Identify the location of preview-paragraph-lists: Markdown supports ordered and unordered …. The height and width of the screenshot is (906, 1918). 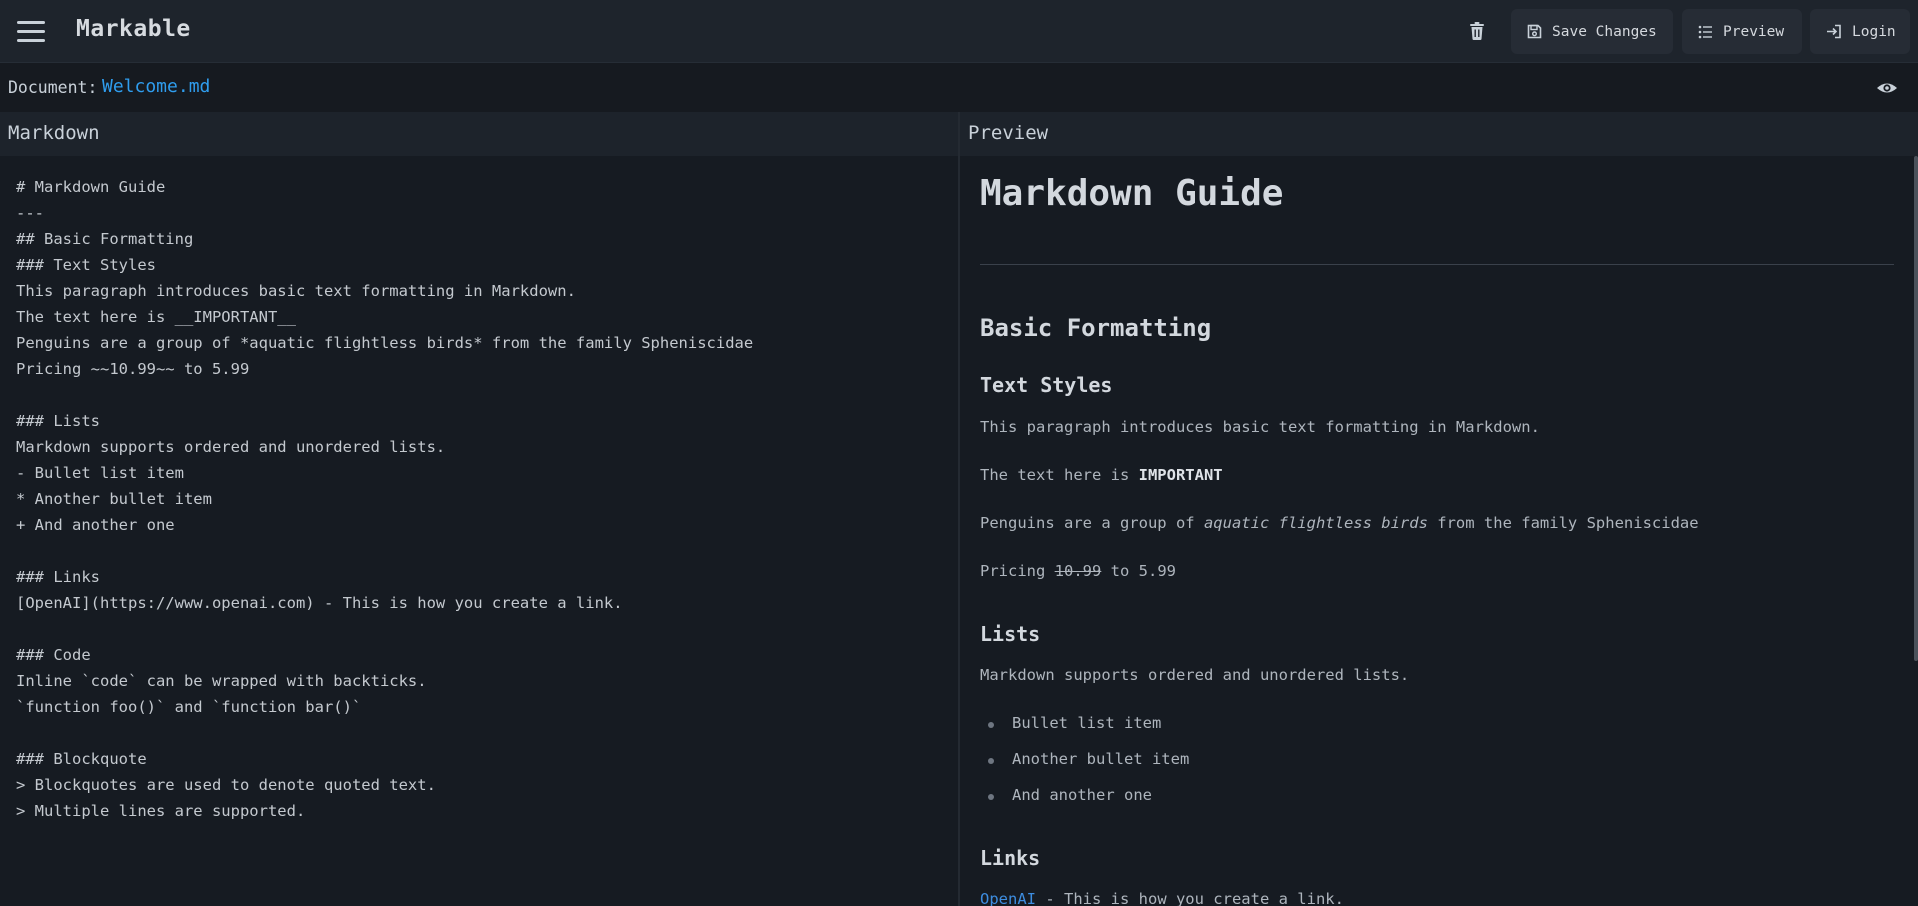
(1195, 675).